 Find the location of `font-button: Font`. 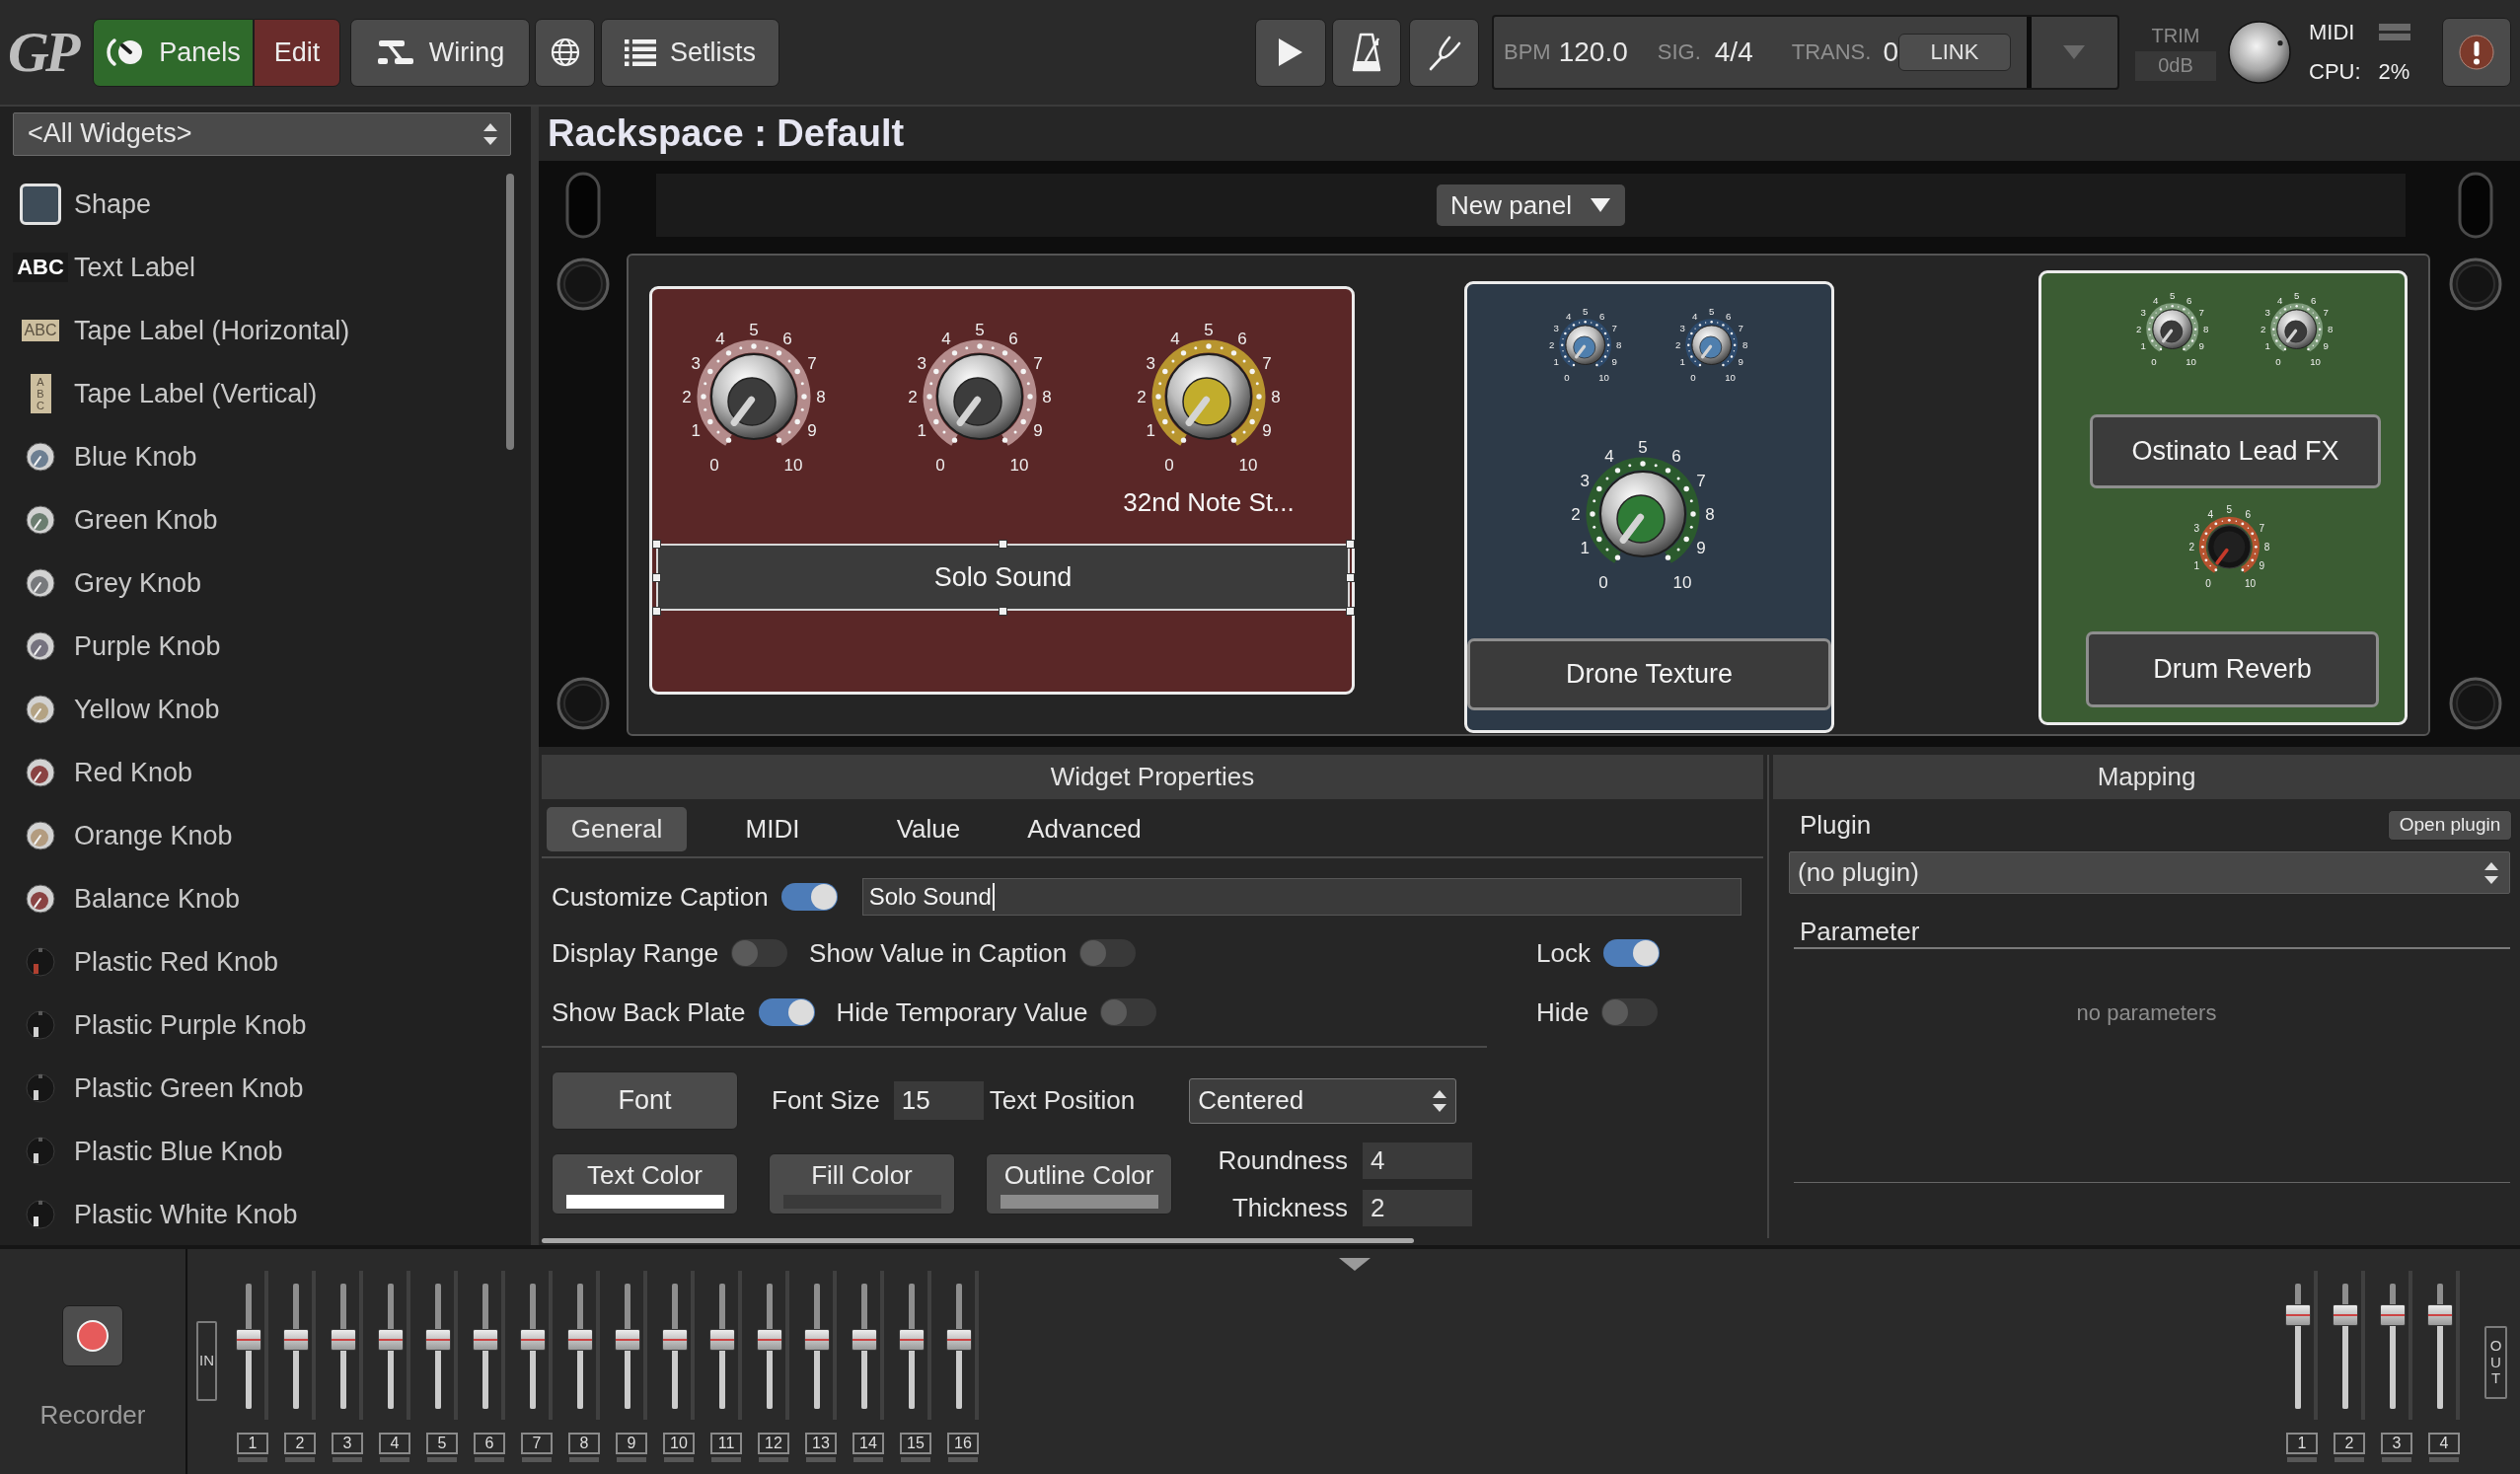

font-button: Font is located at coordinates (645, 1100).